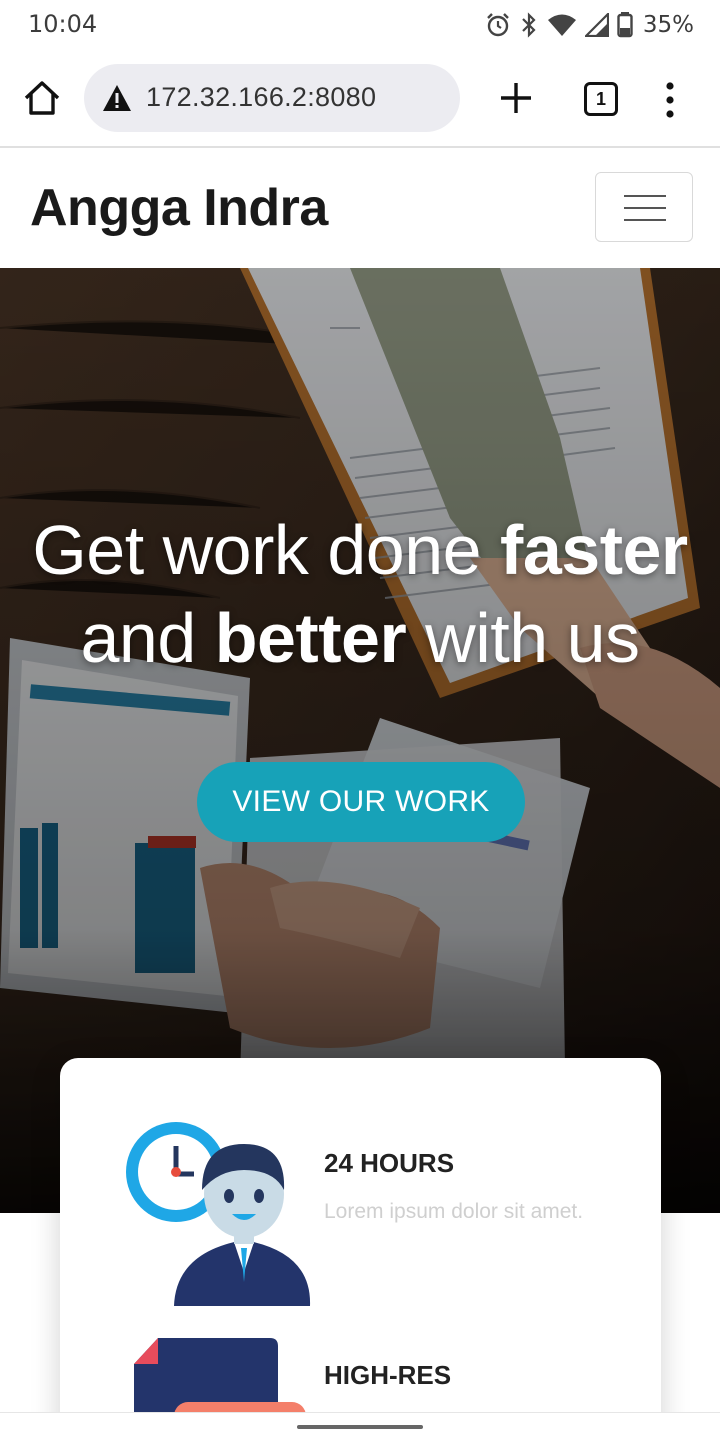  I want to click on hamburger-menu-button, so click(644, 207).